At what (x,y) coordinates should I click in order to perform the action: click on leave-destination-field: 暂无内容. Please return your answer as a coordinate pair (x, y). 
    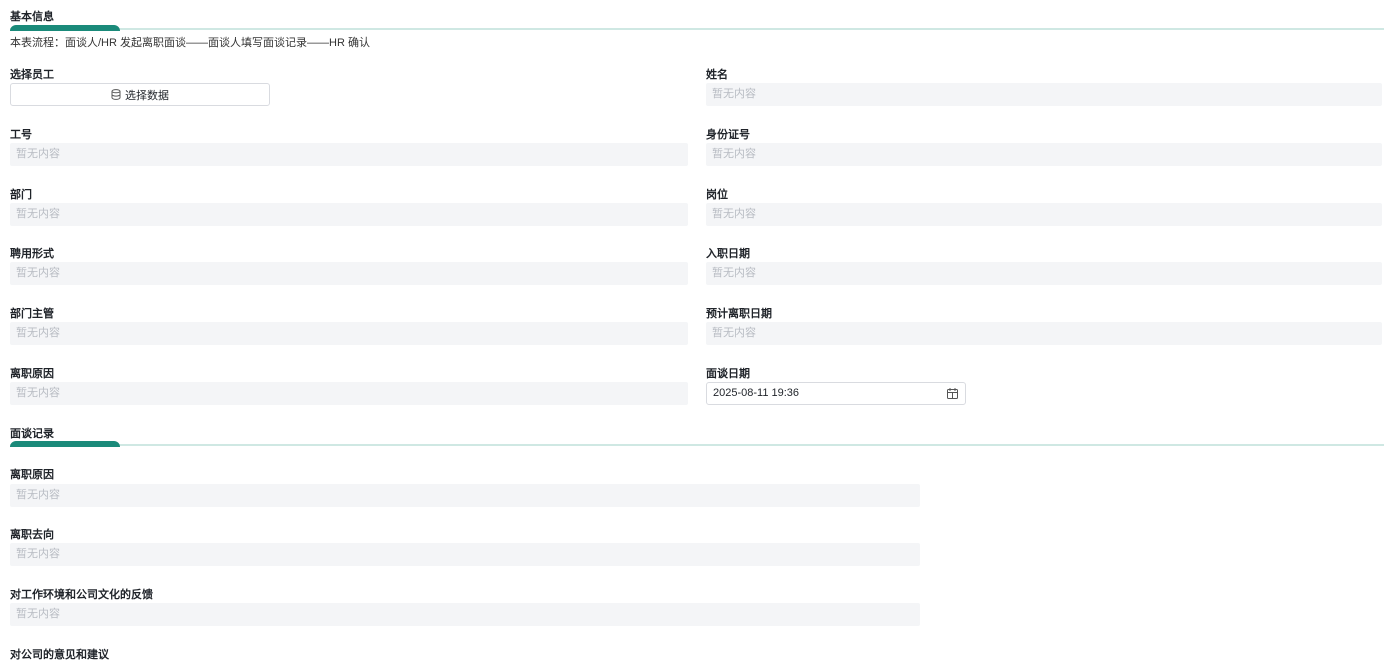
    Looking at the image, I should click on (465, 554).